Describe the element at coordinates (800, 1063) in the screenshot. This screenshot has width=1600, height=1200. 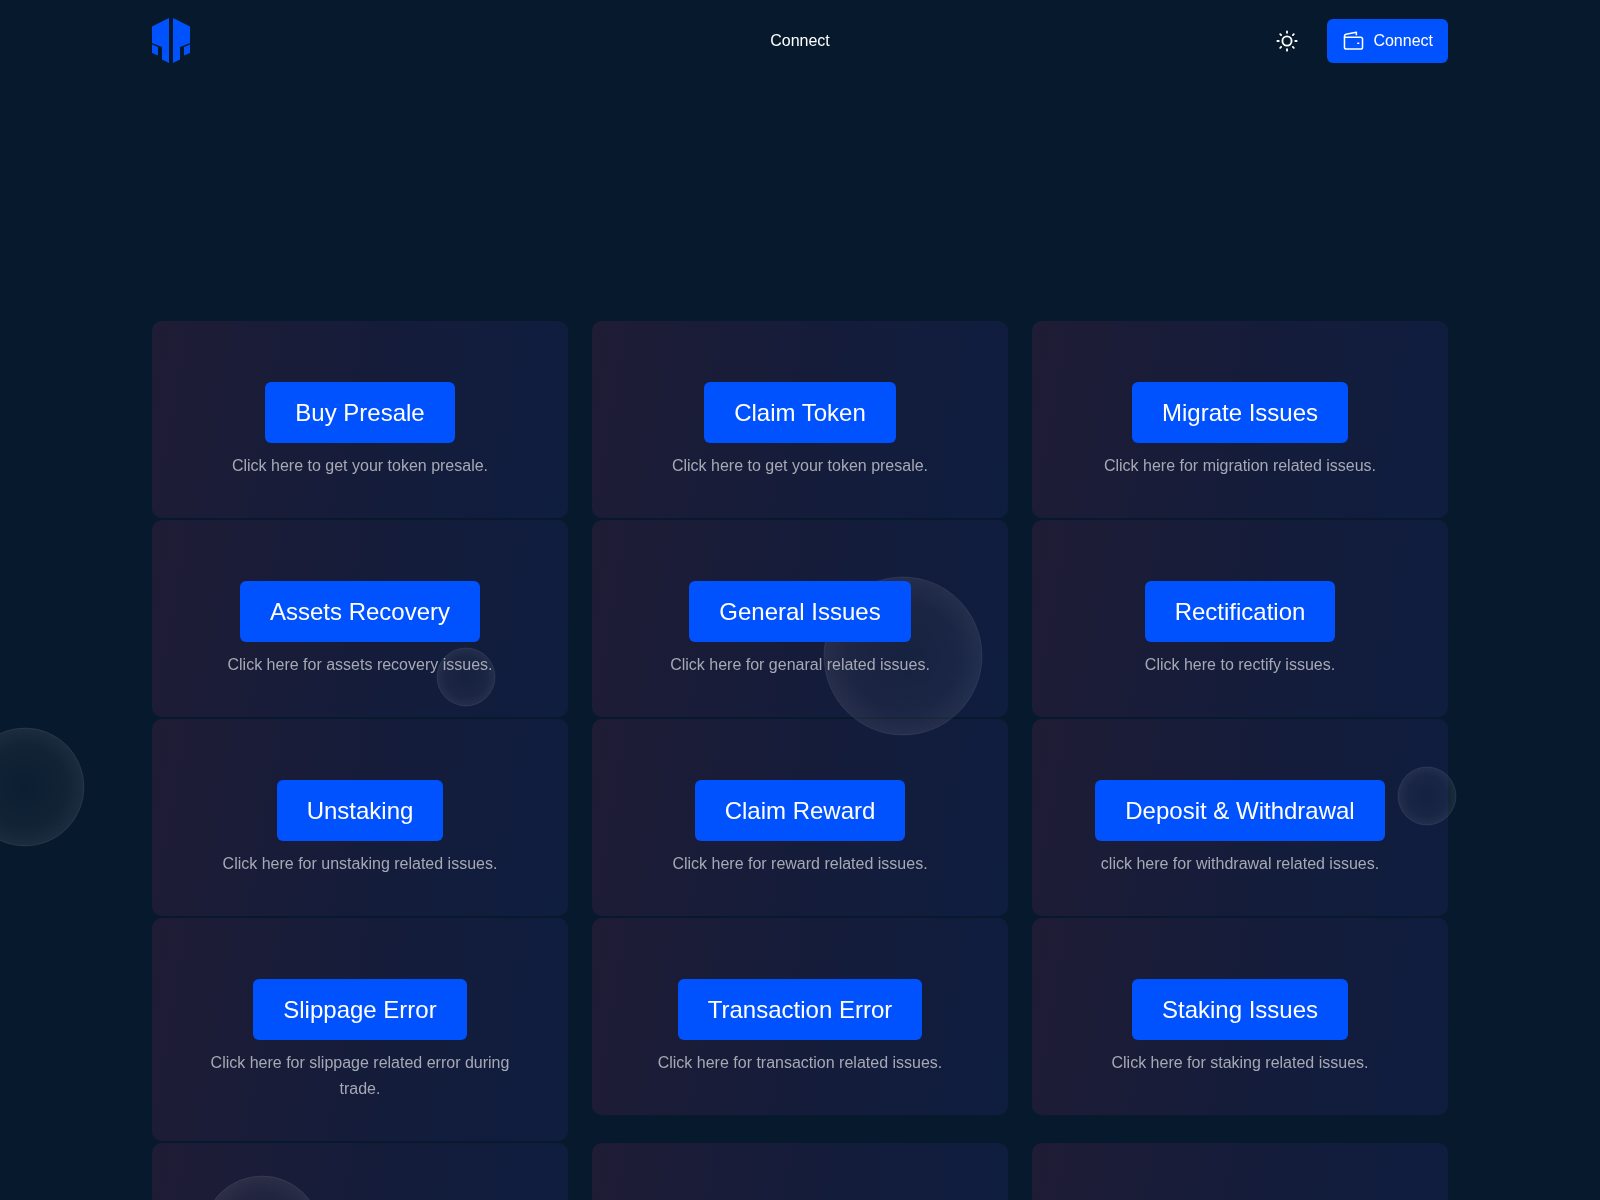
I see `card-description: Click here for transaction related issues.` at that location.